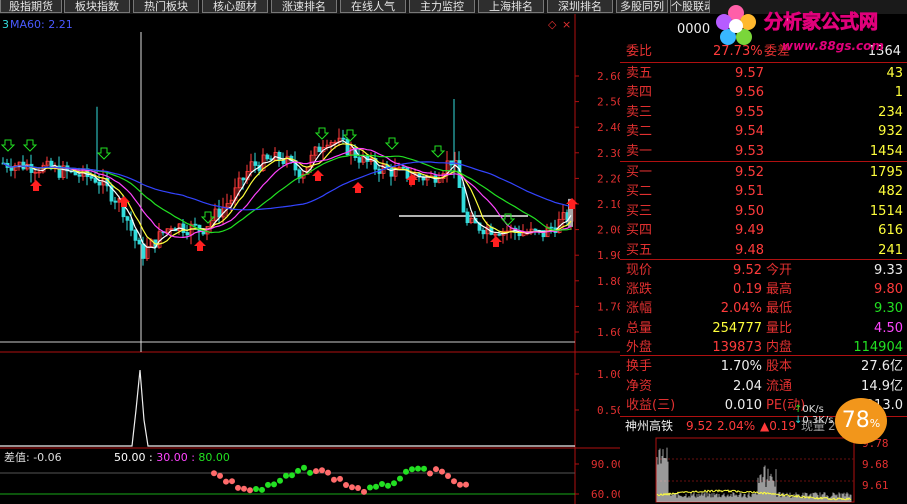 Image resolution: width=907 pixels, height=504 pixels. Describe the element at coordinates (97, 6) in the screenshot. I see `menu-item-1: 板块指数` at that location.